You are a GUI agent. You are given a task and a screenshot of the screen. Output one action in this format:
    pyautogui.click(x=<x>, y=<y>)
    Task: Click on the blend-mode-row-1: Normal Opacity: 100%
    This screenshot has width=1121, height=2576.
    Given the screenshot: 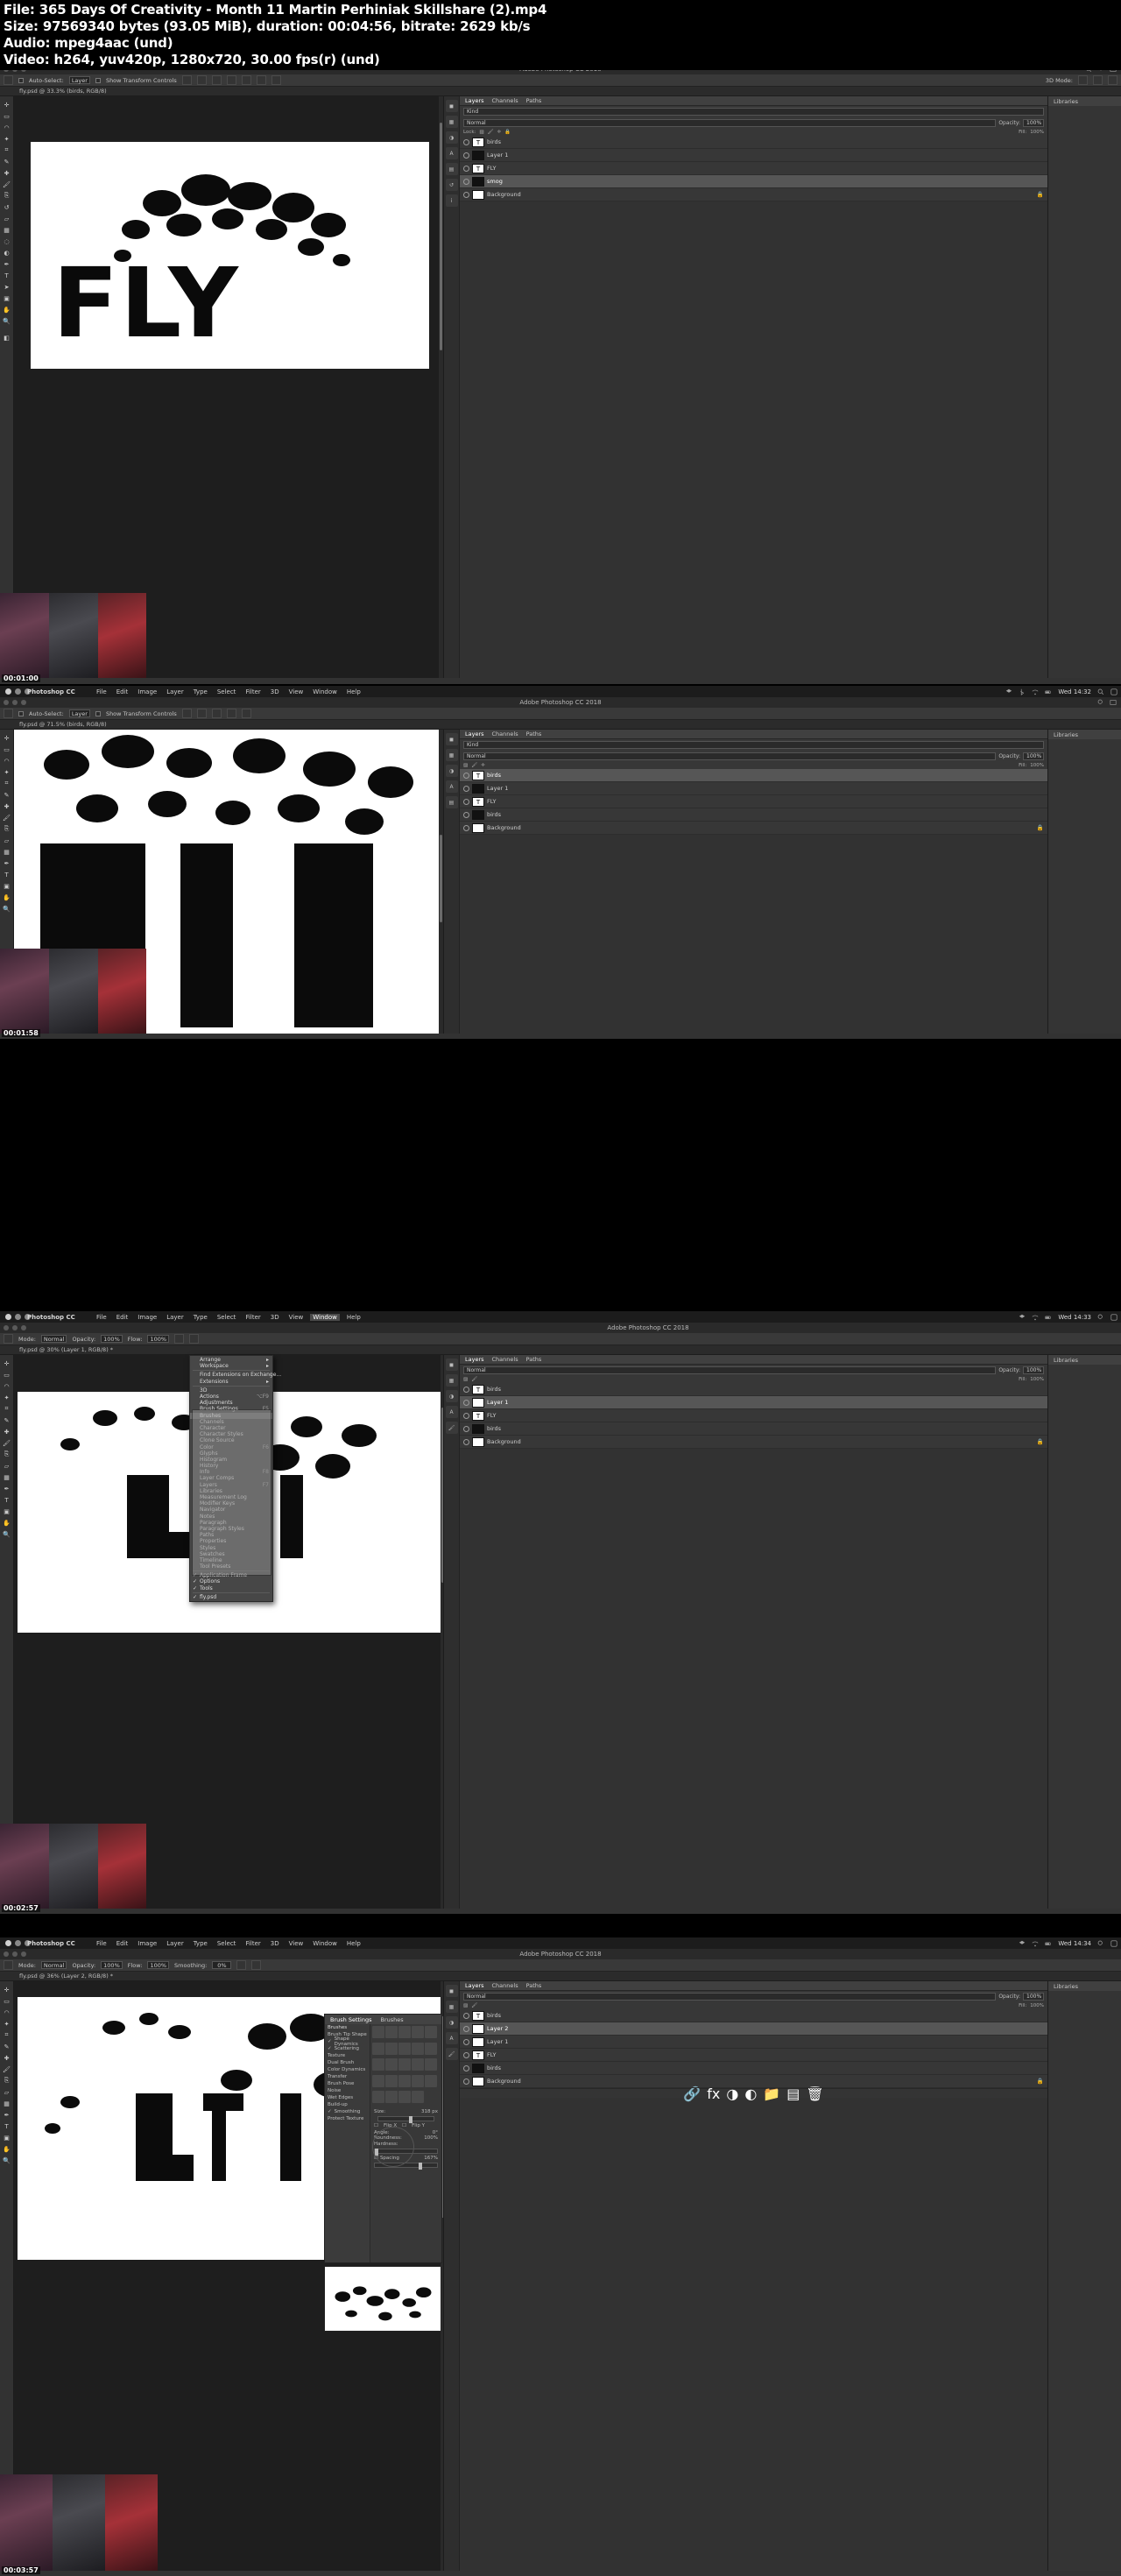 What is the action you would take?
    pyautogui.click(x=753, y=123)
    